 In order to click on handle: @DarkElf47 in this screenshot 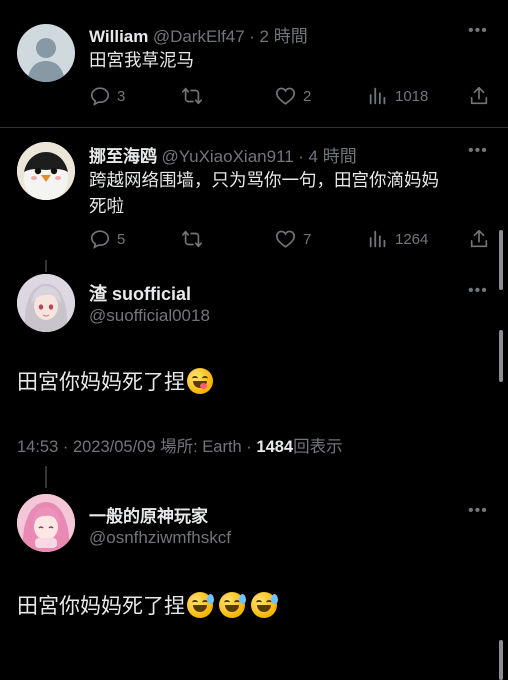, I will do `click(199, 36)`.